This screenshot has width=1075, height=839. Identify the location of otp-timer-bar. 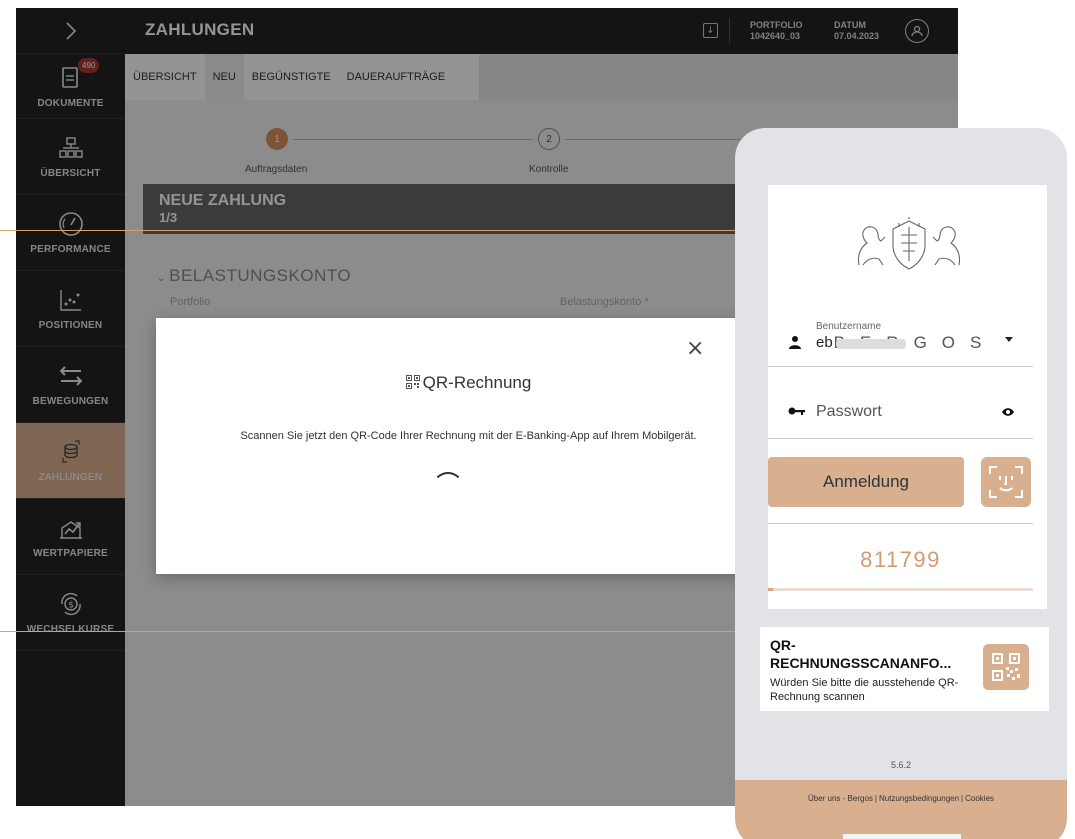
(900, 589).